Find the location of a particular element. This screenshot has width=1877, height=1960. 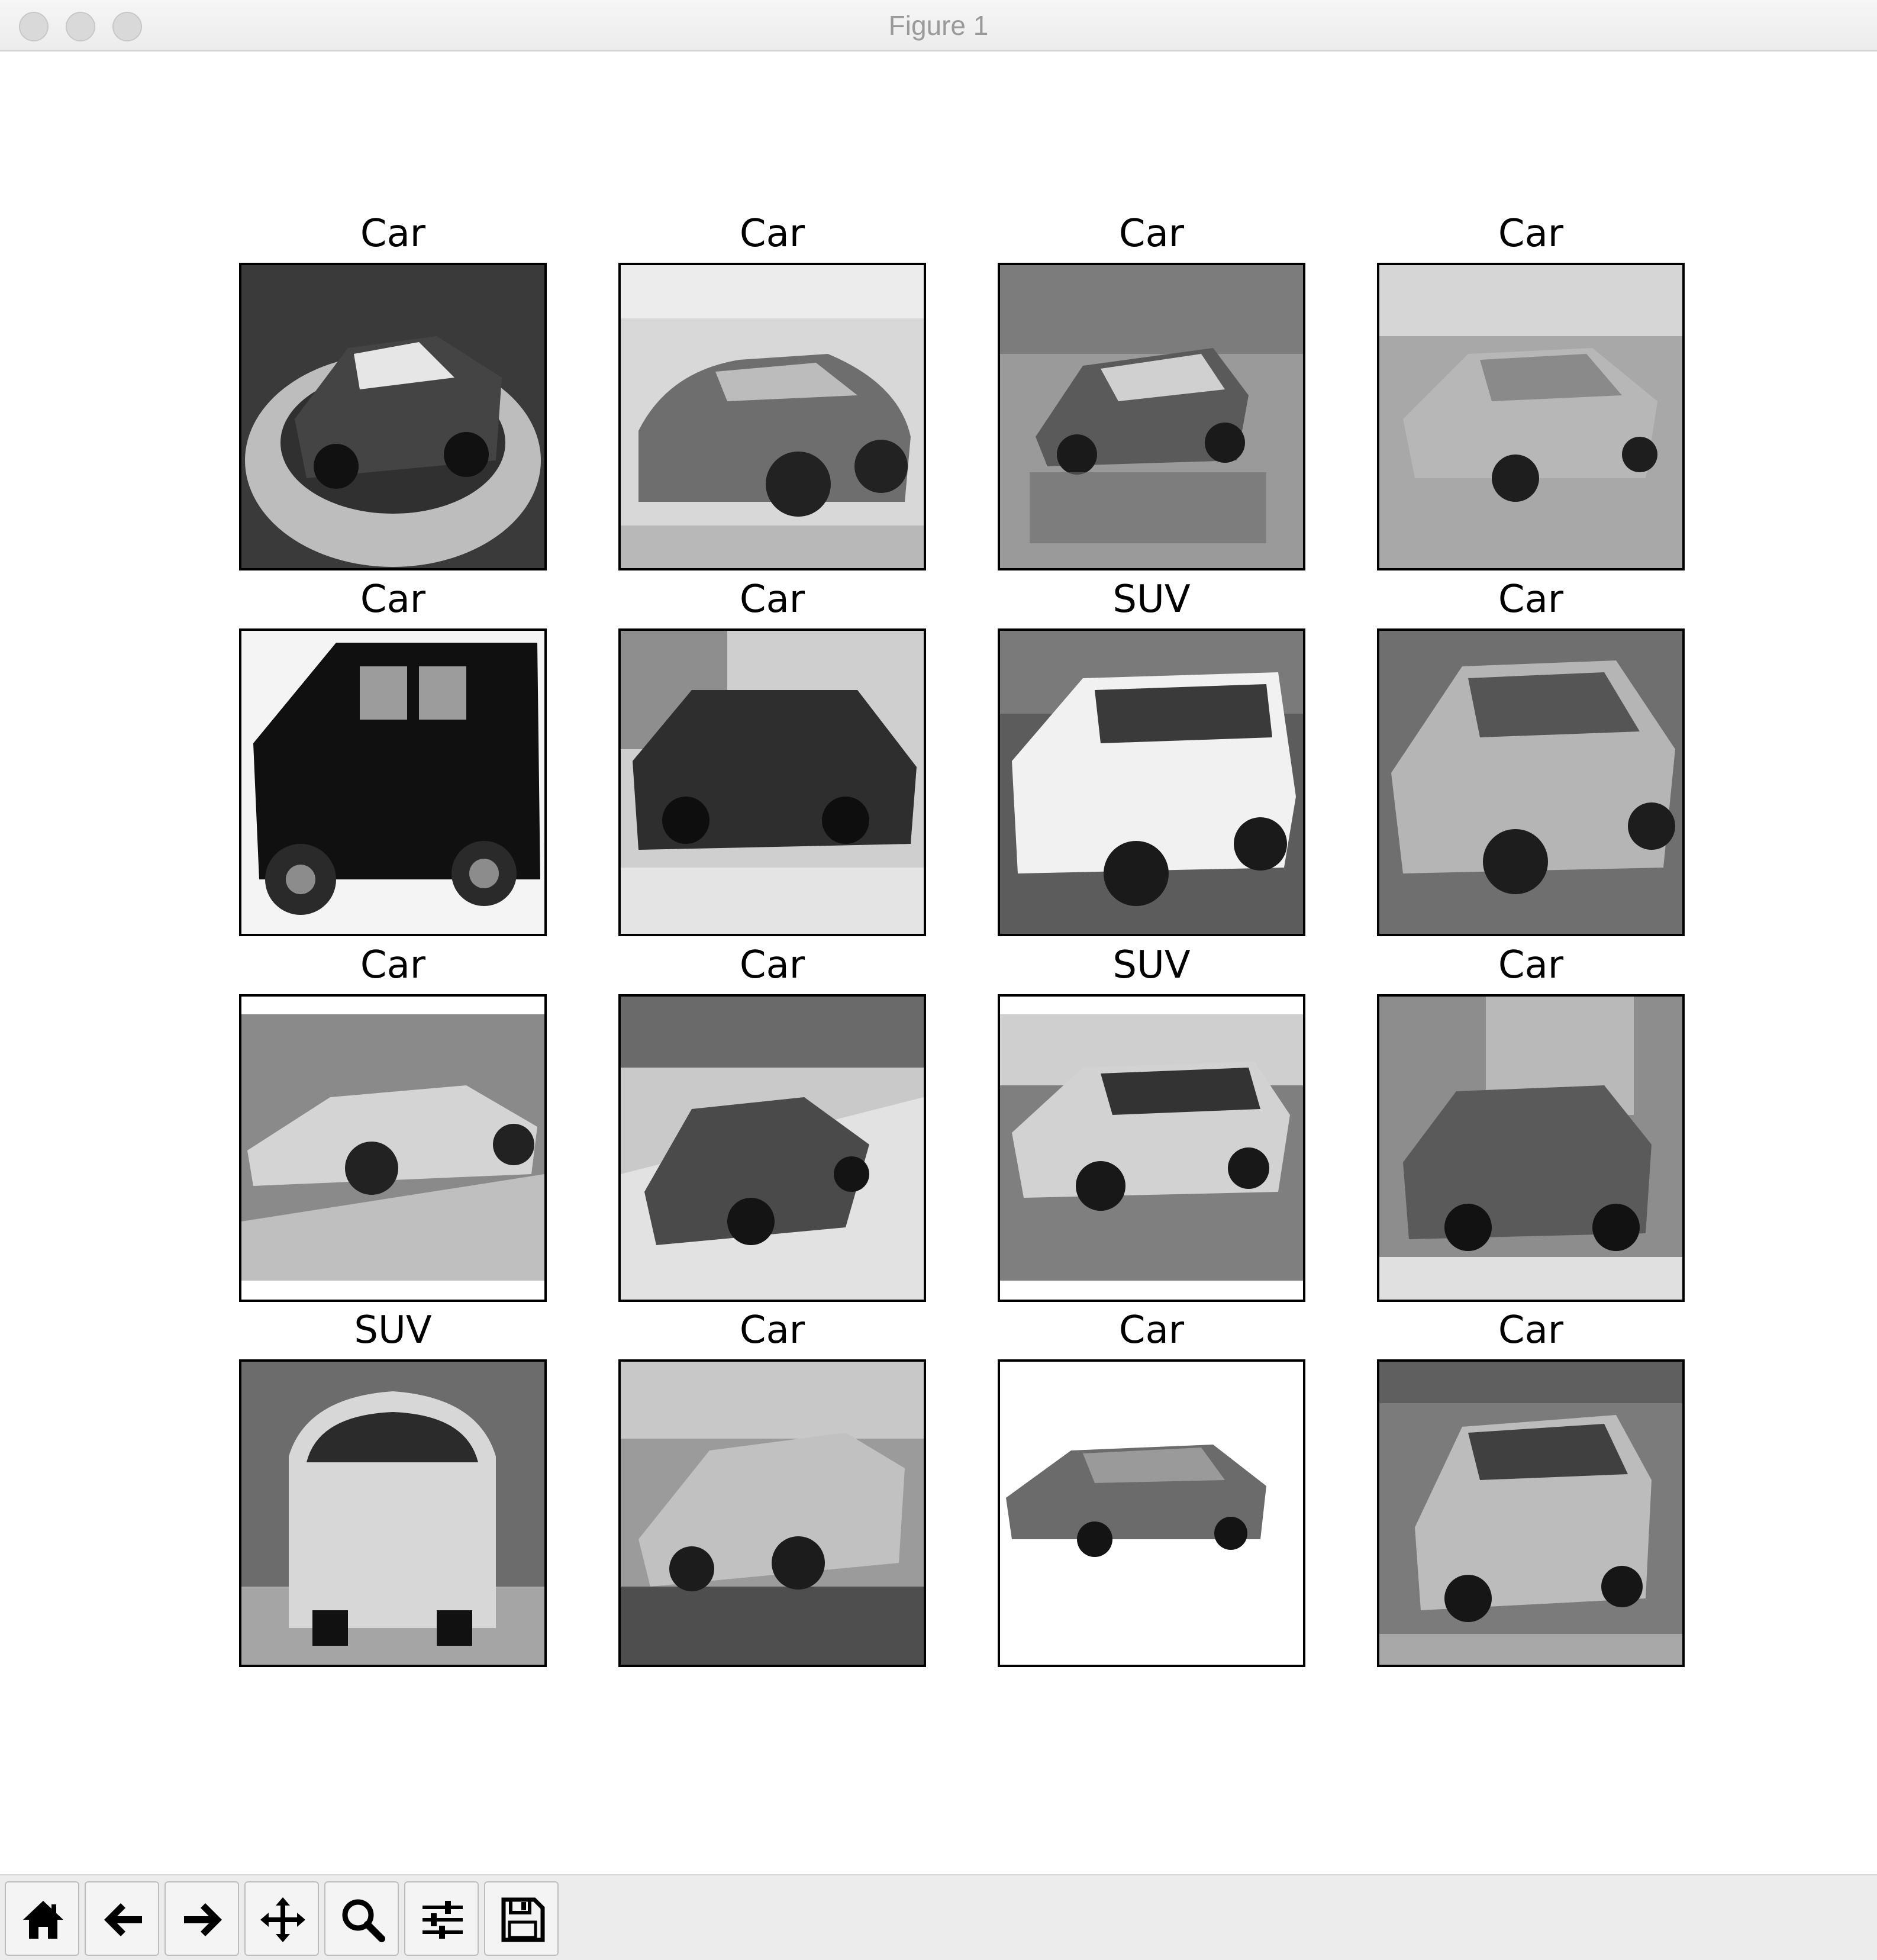

forward-button is located at coordinates (202, 1918).